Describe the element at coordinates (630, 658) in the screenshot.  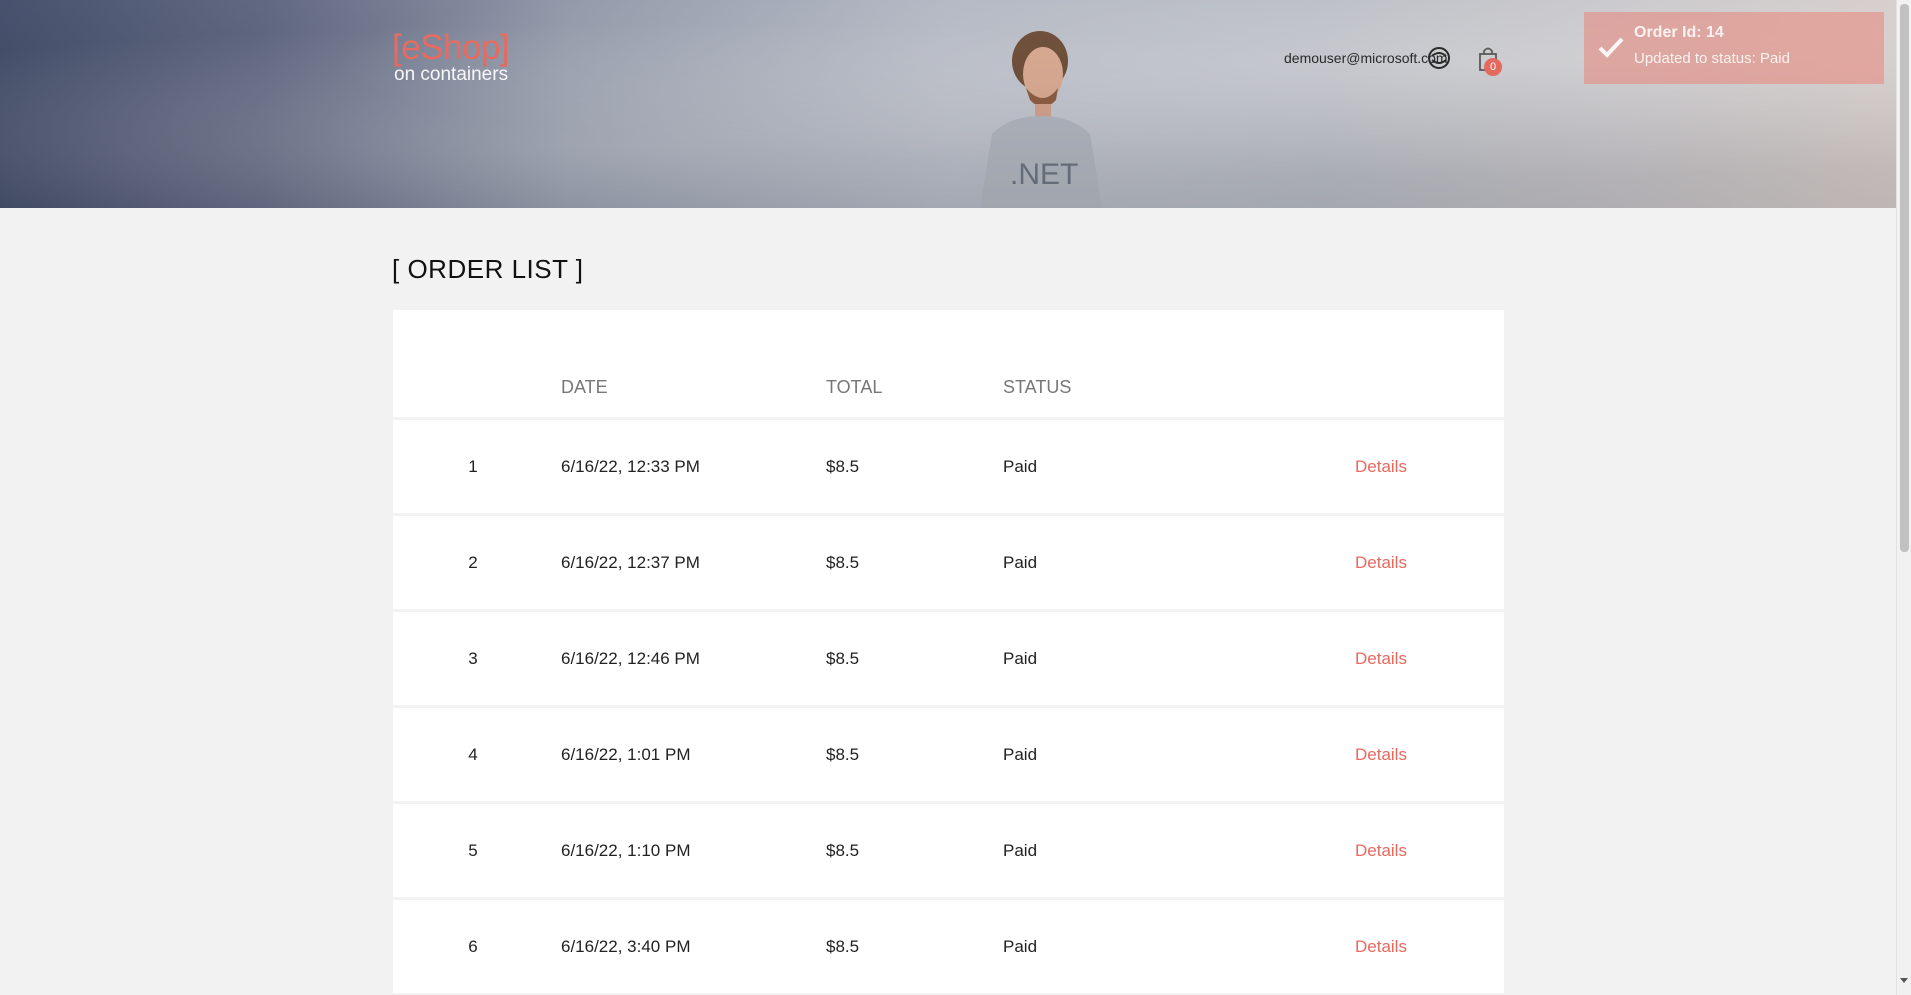
I see `order-date: 6/16/22, 12:46 PM` at that location.